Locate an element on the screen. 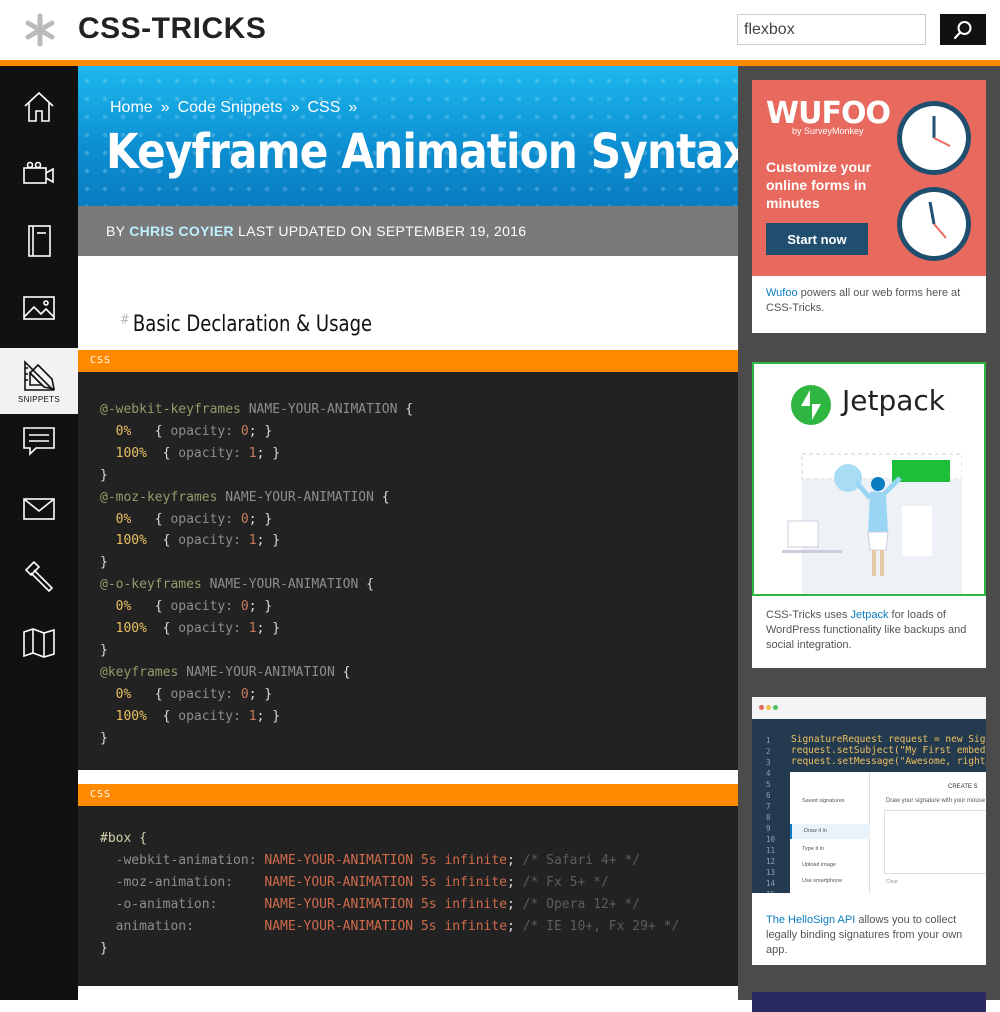 The height and width of the screenshot is (1012, 1000). breadcrumb-code-snippets: Code Snippets is located at coordinates (230, 107).